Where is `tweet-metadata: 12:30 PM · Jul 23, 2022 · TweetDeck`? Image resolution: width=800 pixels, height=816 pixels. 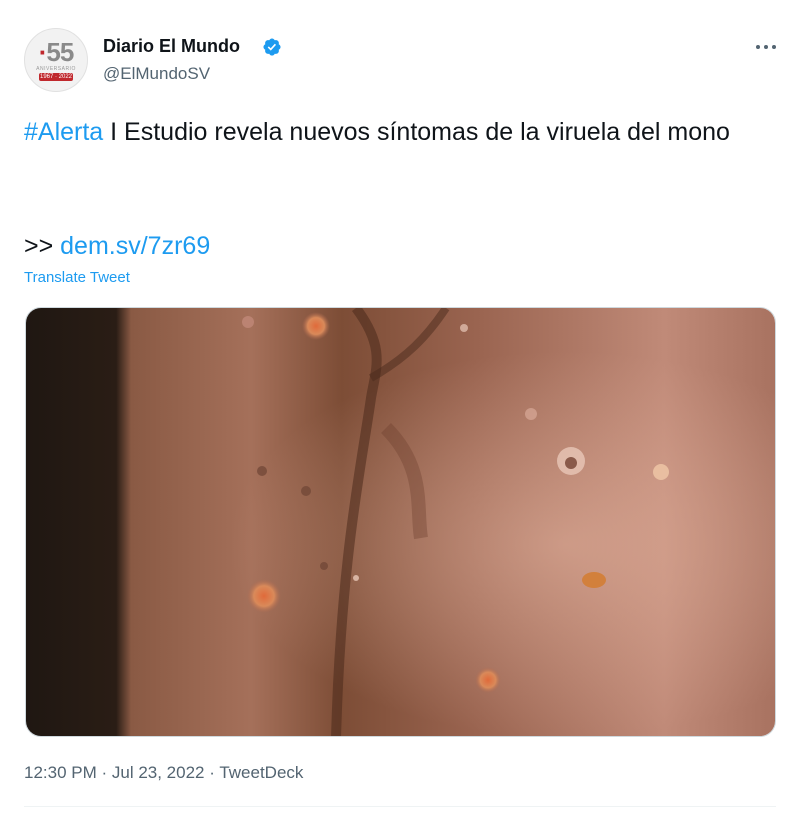 tweet-metadata: 12:30 PM · Jul 23, 2022 · TweetDeck is located at coordinates (163, 773).